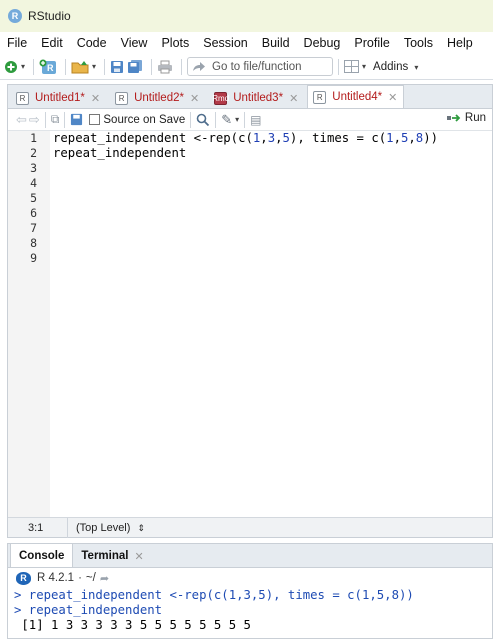  I want to click on menu-edit: Edit, so click(52, 43).